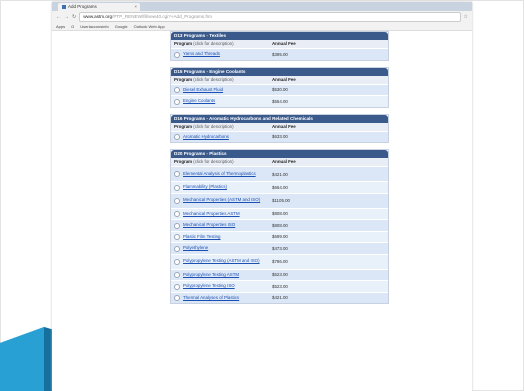  I want to click on program-cell: Aromatic Hydrocarbons, so click(221, 137).